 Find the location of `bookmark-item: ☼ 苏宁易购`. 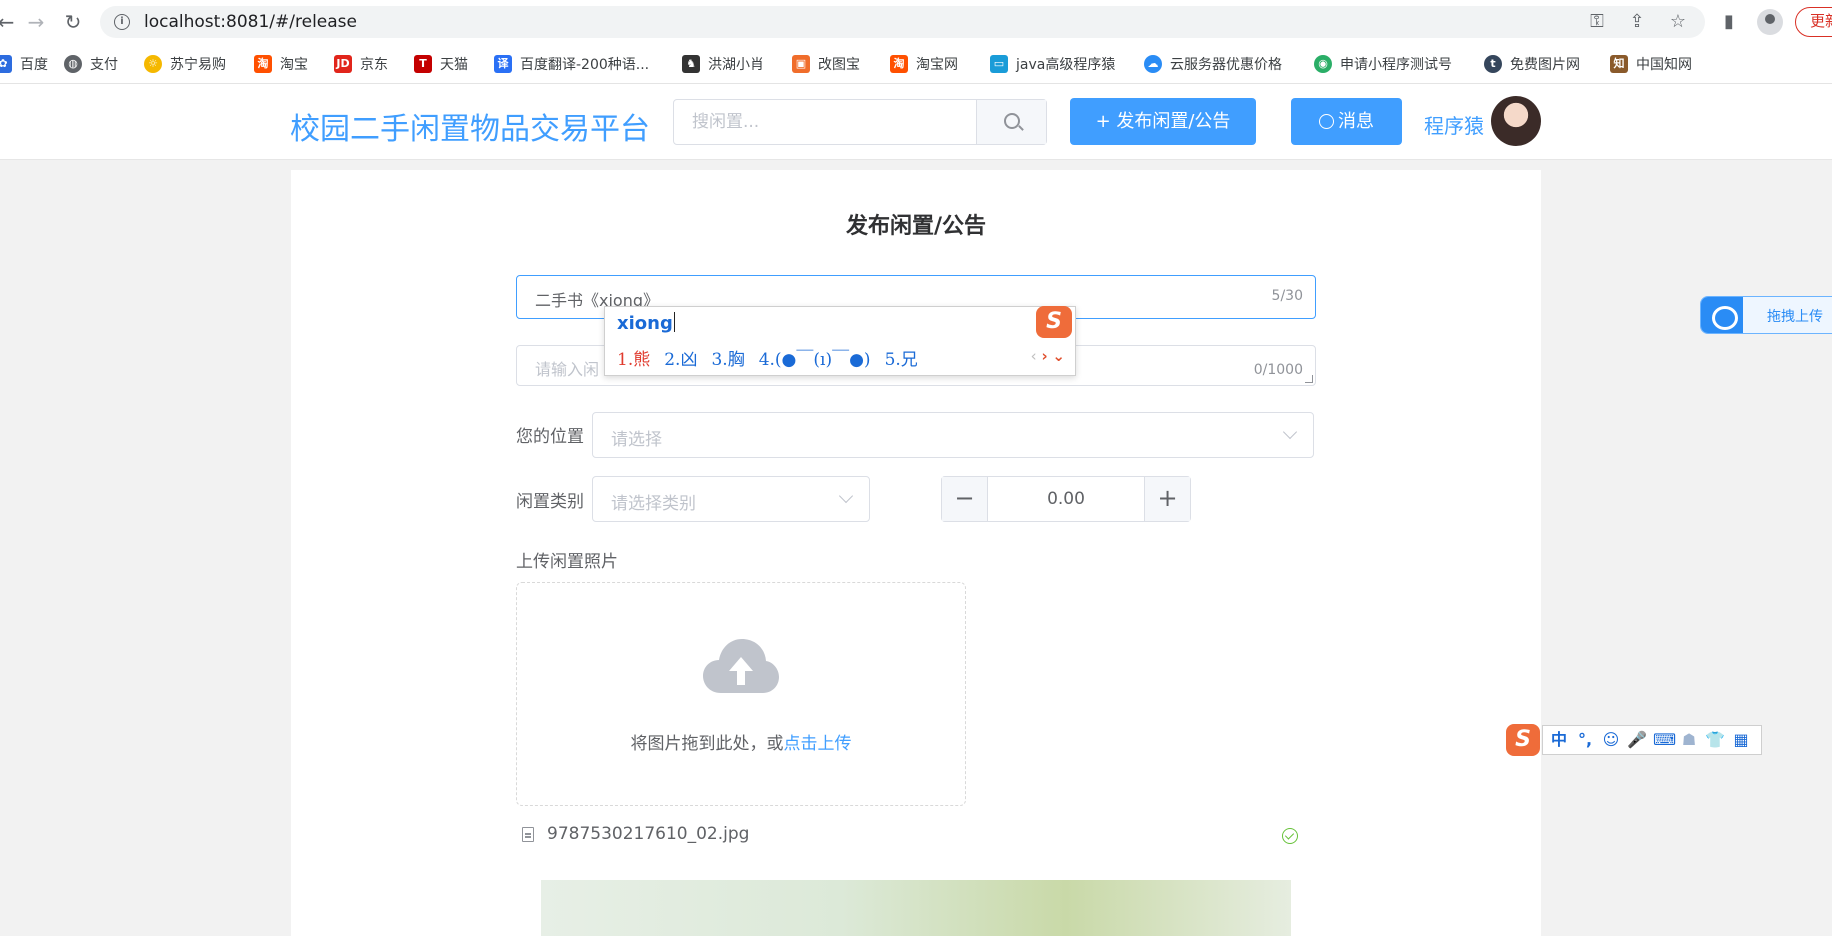

bookmark-item: ☼ 苏宁易购 is located at coordinates (185, 64).